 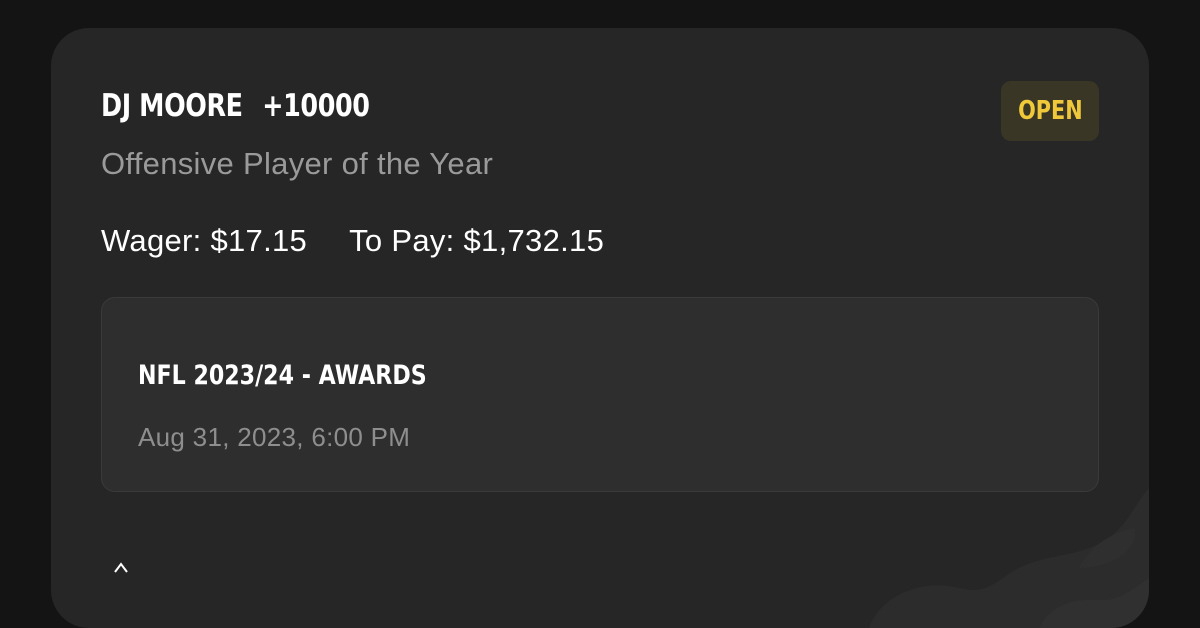 I want to click on market-name: Offensive Player of the Year, so click(x=297, y=163).